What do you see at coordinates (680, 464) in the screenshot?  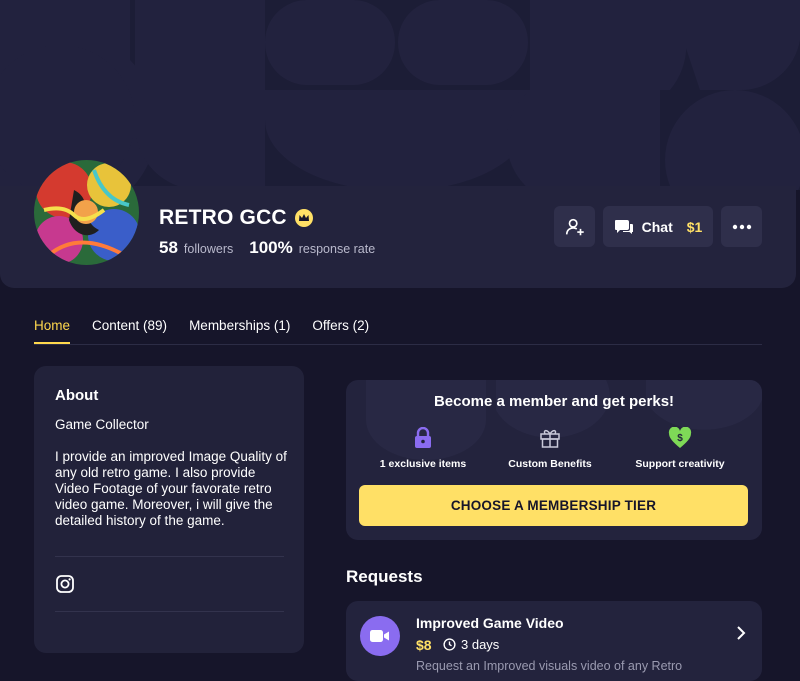 I see `perk-label: Support creativity` at bounding box center [680, 464].